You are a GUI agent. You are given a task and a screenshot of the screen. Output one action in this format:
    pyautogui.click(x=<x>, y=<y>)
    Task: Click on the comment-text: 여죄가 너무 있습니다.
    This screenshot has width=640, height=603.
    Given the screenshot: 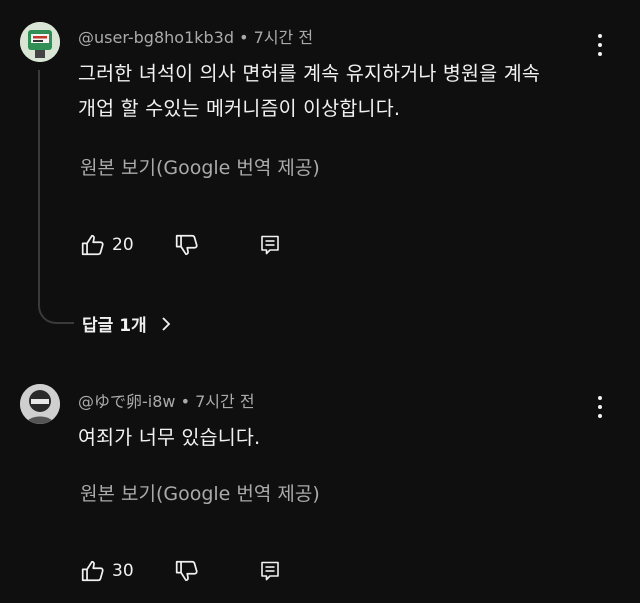 What is the action you would take?
    pyautogui.click(x=169, y=437)
    